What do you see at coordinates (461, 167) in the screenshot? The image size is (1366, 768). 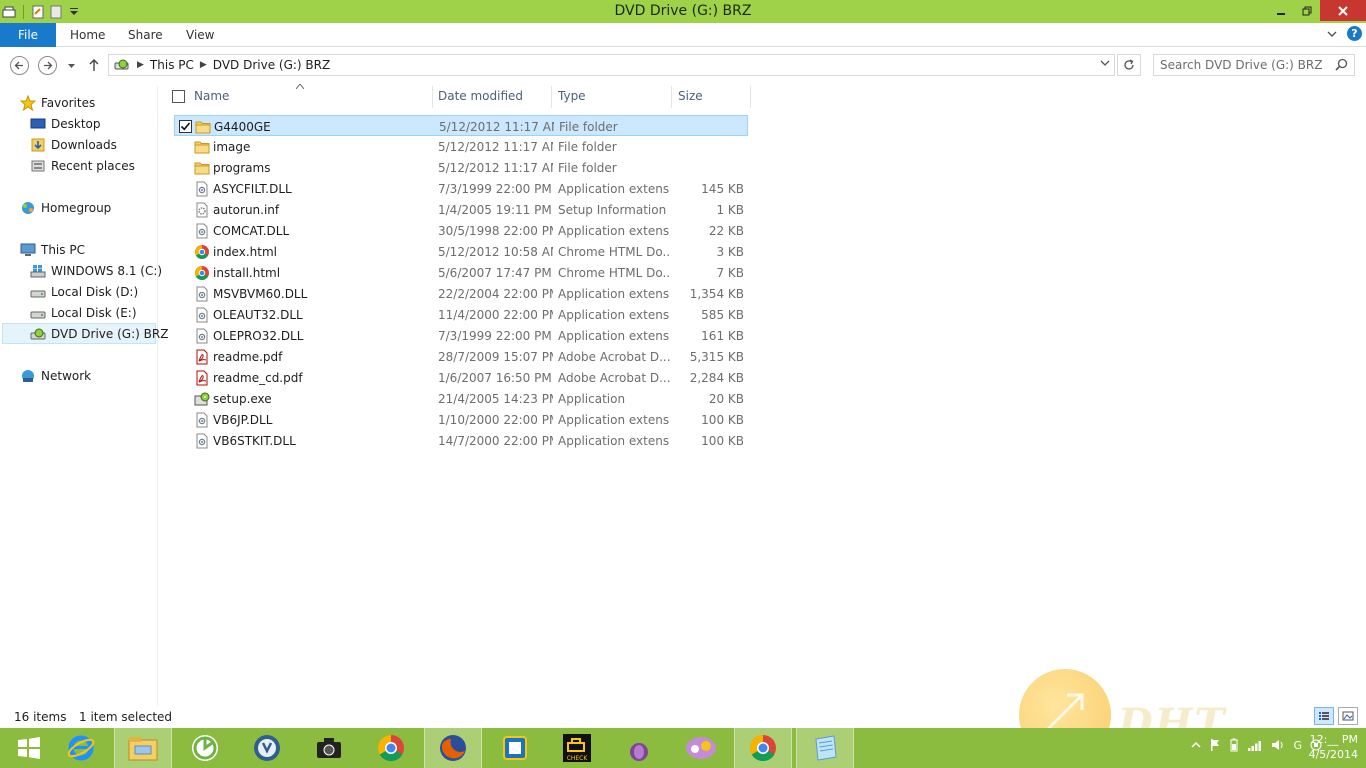 I see `file-row: programs 5/12/2012 11:17 AM File folder` at bounding box center [461, 167].